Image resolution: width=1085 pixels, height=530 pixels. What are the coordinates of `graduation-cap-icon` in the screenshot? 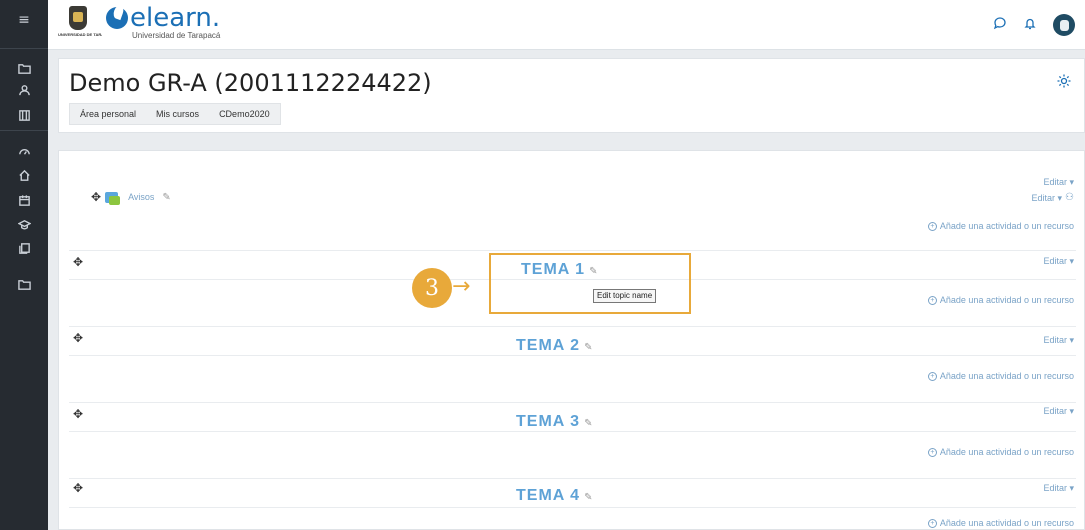 It's located at (24, 224).